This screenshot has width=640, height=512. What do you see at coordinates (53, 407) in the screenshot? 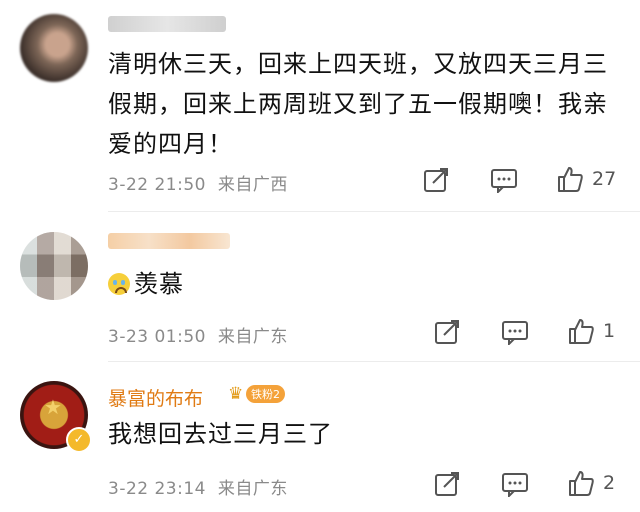
I see `emblem-icon: ★` at bounding box center [53, 407].